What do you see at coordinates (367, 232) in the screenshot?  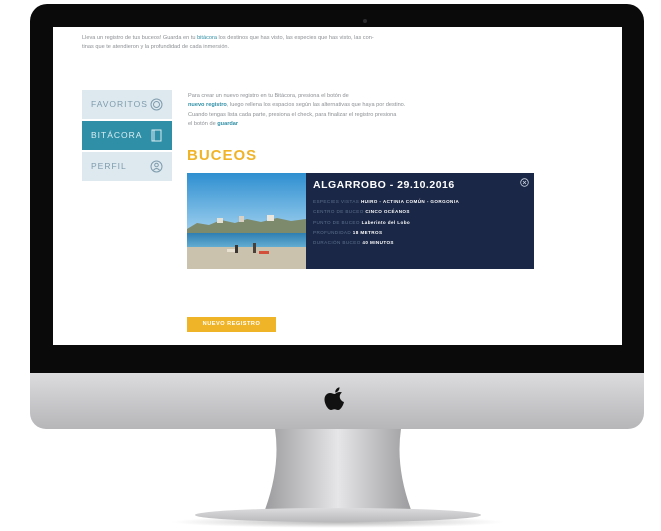 I see `dive-detail-value: 18 METROS` at bounding box center [367, 232].